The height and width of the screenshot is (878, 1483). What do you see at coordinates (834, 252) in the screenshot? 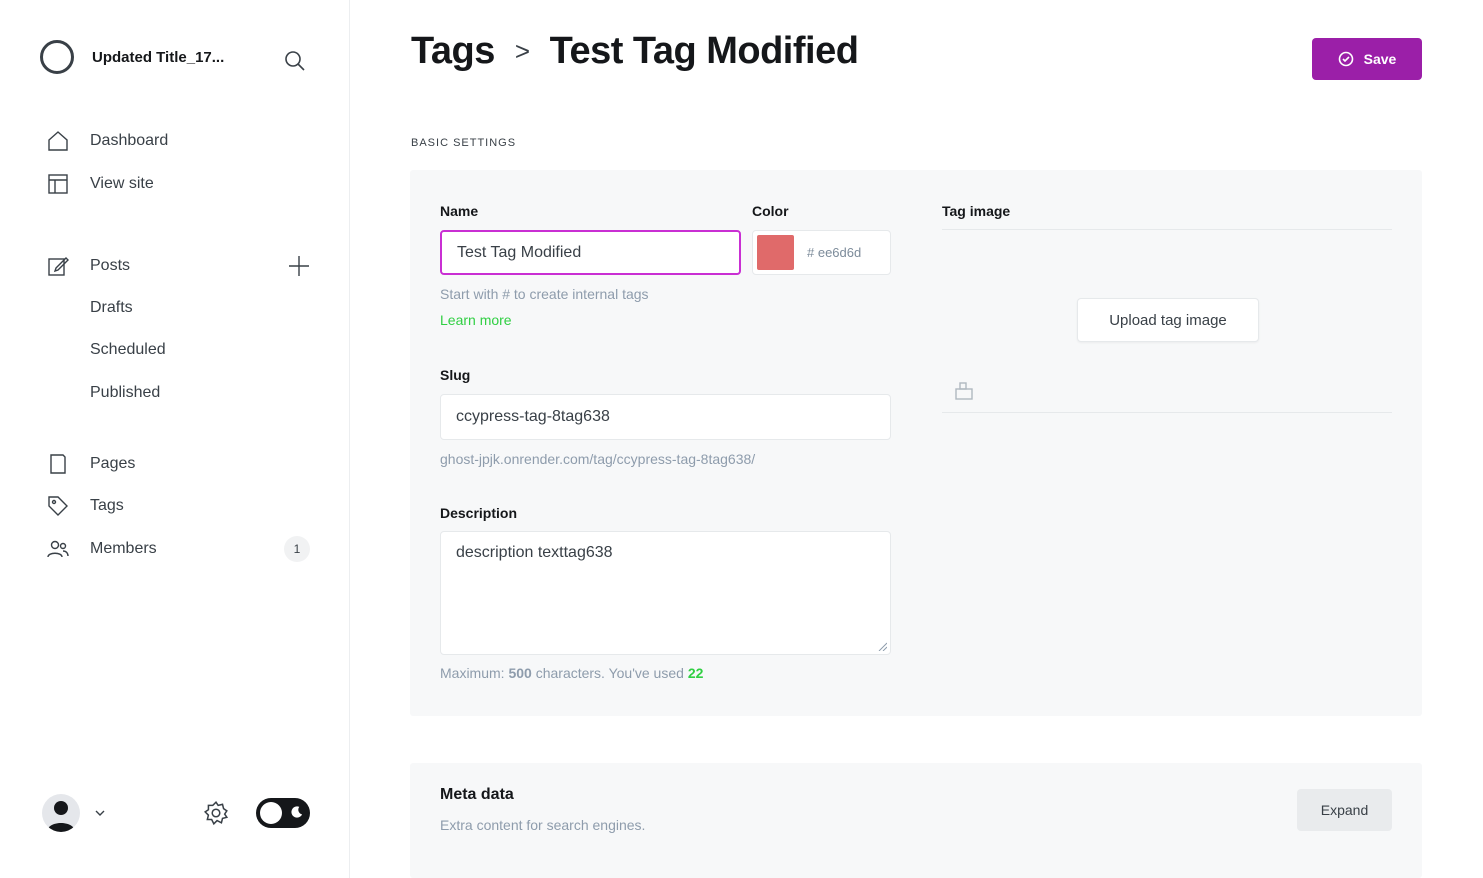
I see `color-hex-value: # ee6d6d` at bounding box center [834, 252].